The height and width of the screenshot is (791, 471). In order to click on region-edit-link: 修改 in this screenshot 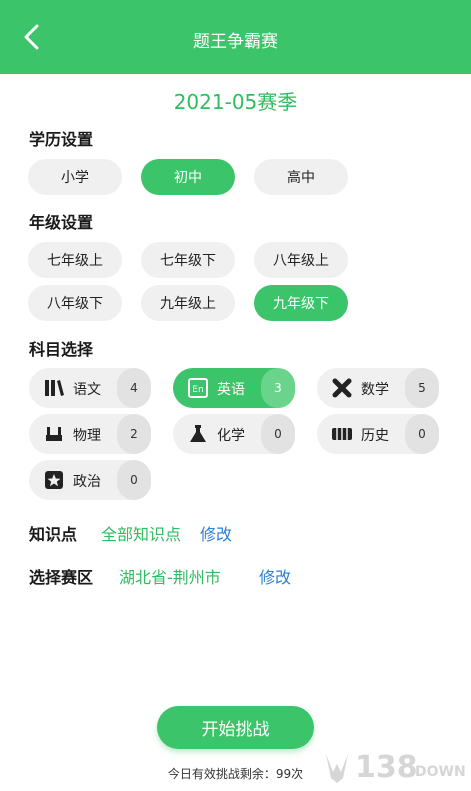, I will do `click(275, 576)`.